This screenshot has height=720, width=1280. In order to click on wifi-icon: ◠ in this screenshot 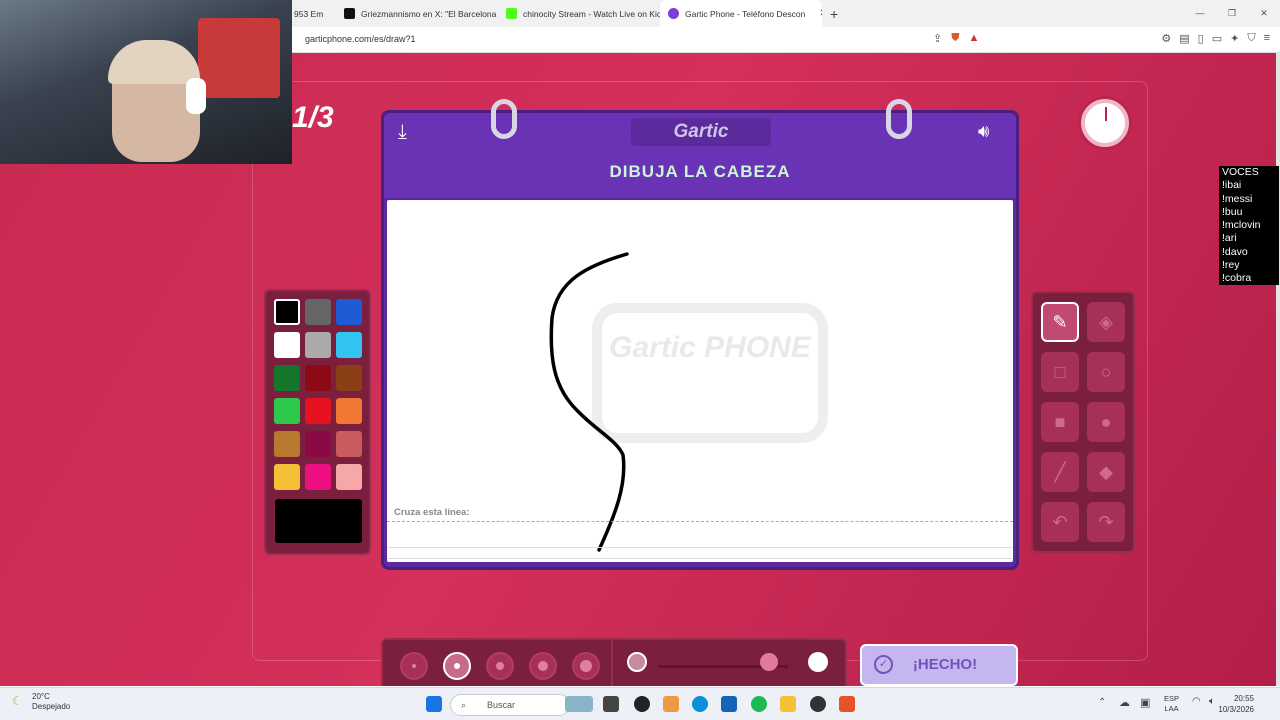, I will do `click(1196, 701)`.